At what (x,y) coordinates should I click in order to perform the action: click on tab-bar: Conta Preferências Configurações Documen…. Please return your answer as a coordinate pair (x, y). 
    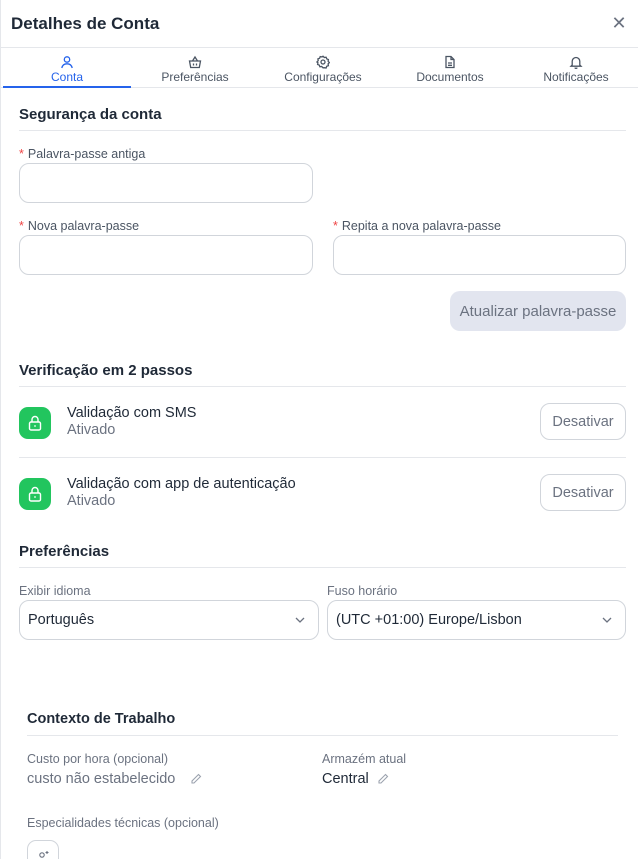
    Looking at the image, I should click on (319, 68).